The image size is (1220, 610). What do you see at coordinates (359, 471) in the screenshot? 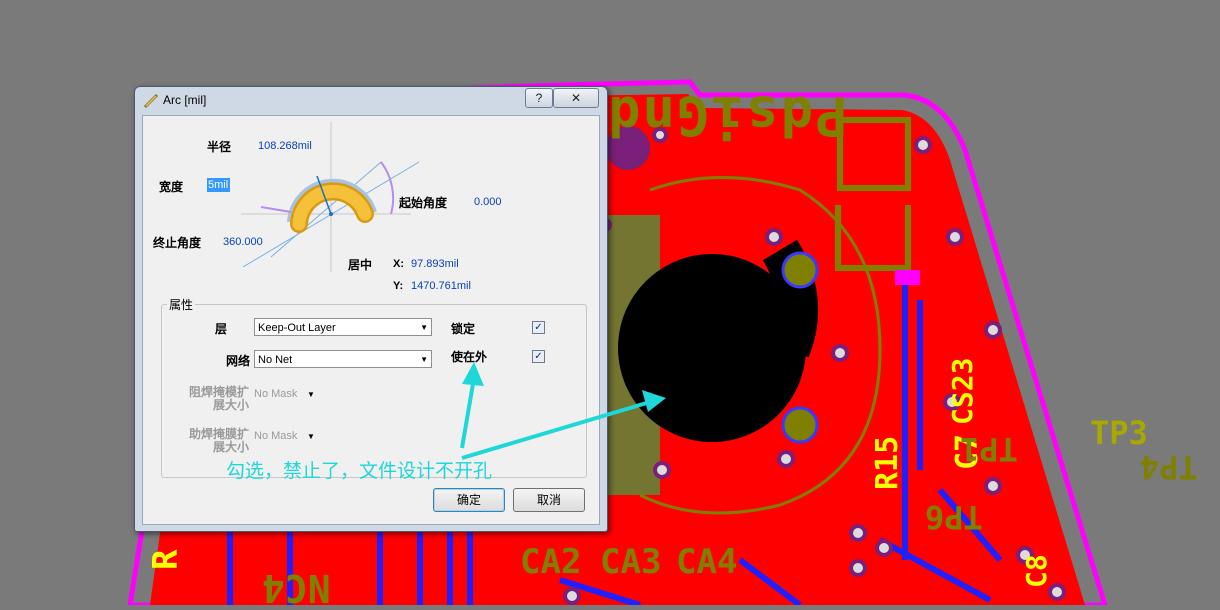
I see `annotation-text: 勾选，禁止了，文件设计不开孔` at bounding box center [359, 471].